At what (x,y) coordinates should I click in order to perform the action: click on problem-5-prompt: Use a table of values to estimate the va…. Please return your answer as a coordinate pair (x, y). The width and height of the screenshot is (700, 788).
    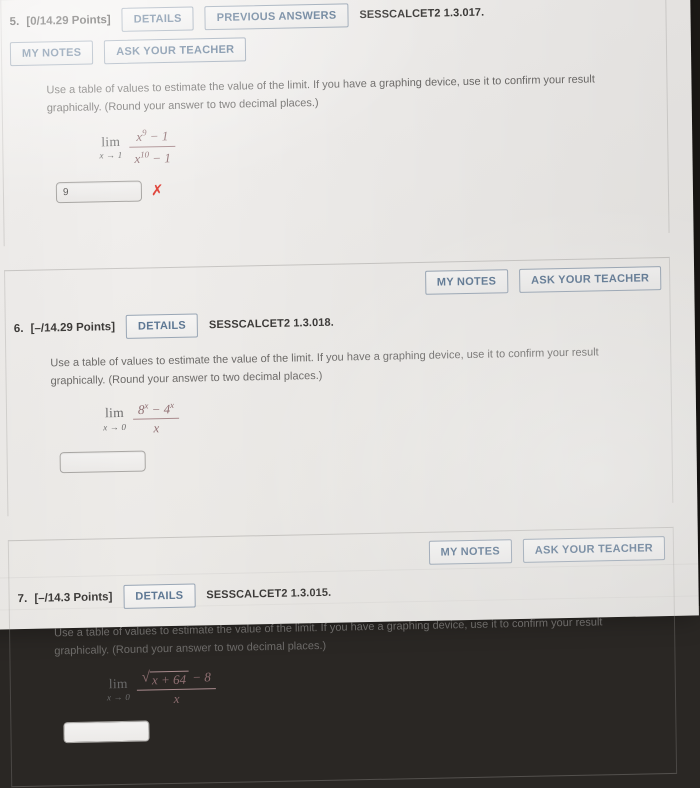
    Looking at the image, I should click on (320, 94).